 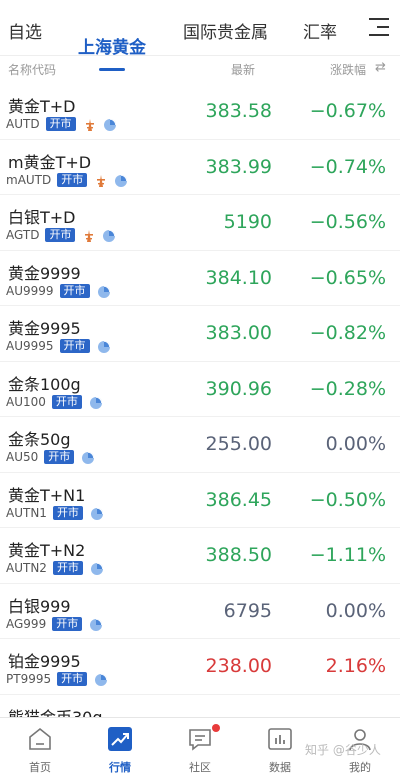 I want to click on instrument-name: 白银T+D, so click(x=42, y=217).